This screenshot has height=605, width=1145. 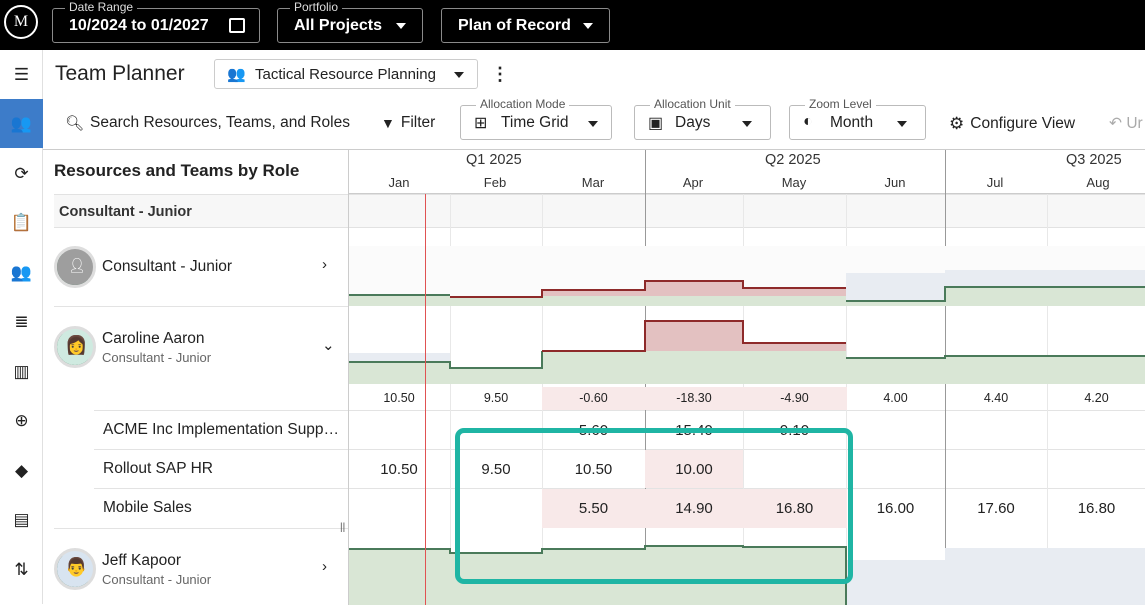 I want to click on allocation-unit-legend: Allocation Unit, so click(x=692, y=104).